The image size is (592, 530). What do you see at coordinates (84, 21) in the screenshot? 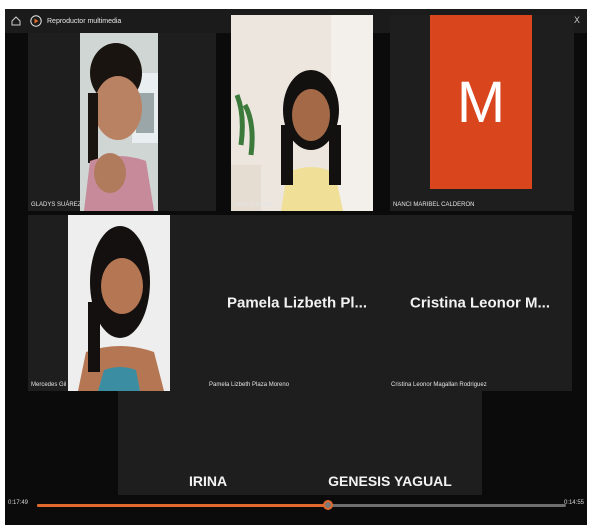
I see `window-title: Reproductor multimedia` at bounding box center [84, 21].